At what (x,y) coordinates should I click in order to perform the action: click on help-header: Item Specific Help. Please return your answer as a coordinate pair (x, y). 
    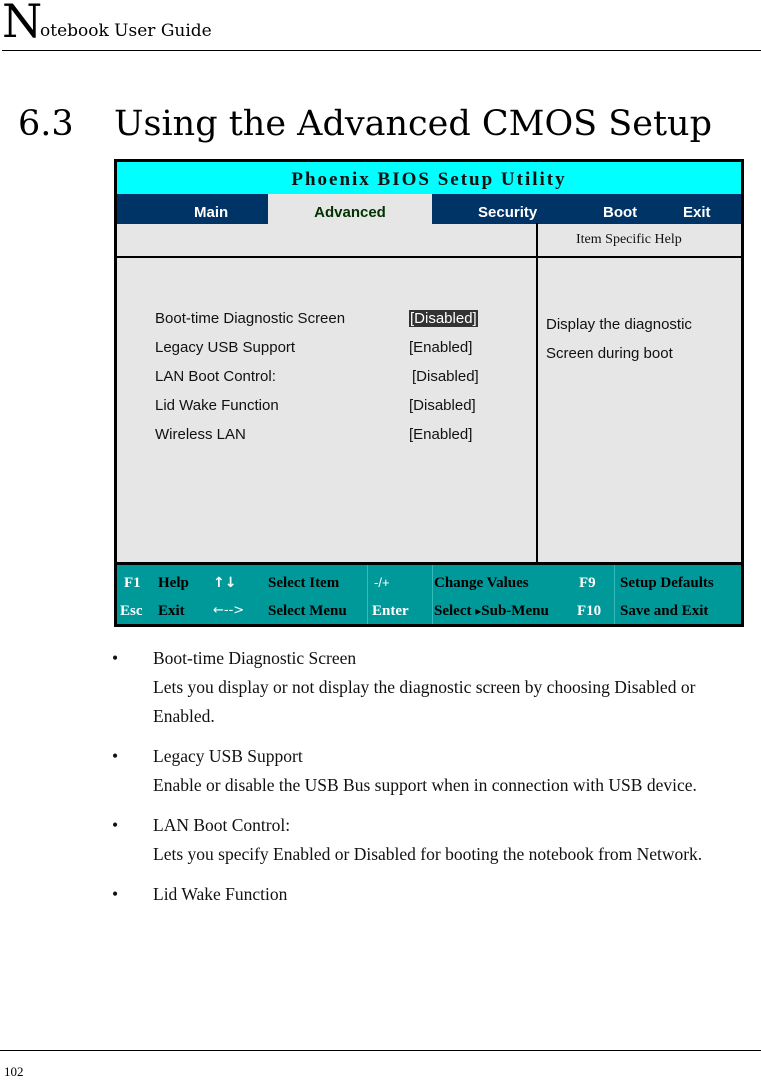
    Looking at the image, I should click on (429, 241).